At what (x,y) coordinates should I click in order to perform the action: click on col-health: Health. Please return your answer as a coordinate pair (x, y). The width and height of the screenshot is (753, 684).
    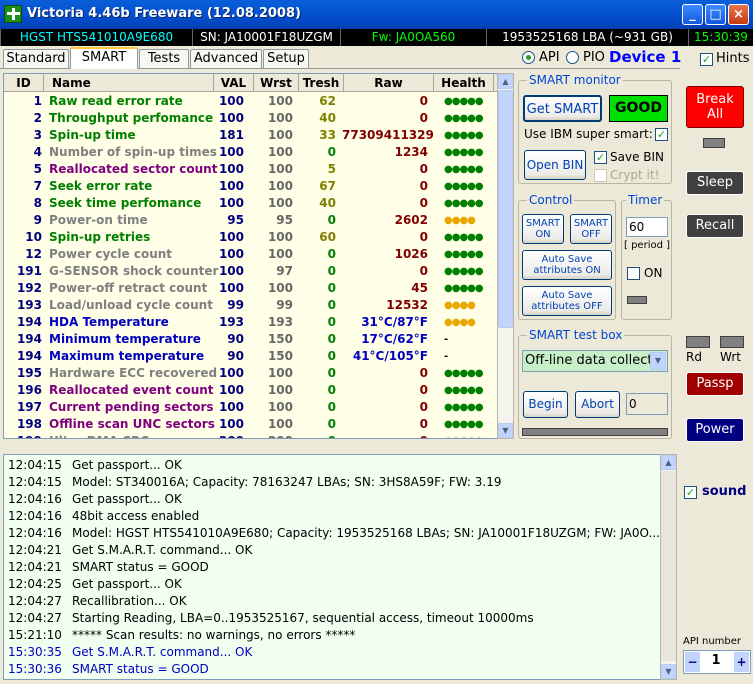
    Looking at the image, I should click on (464, 83).